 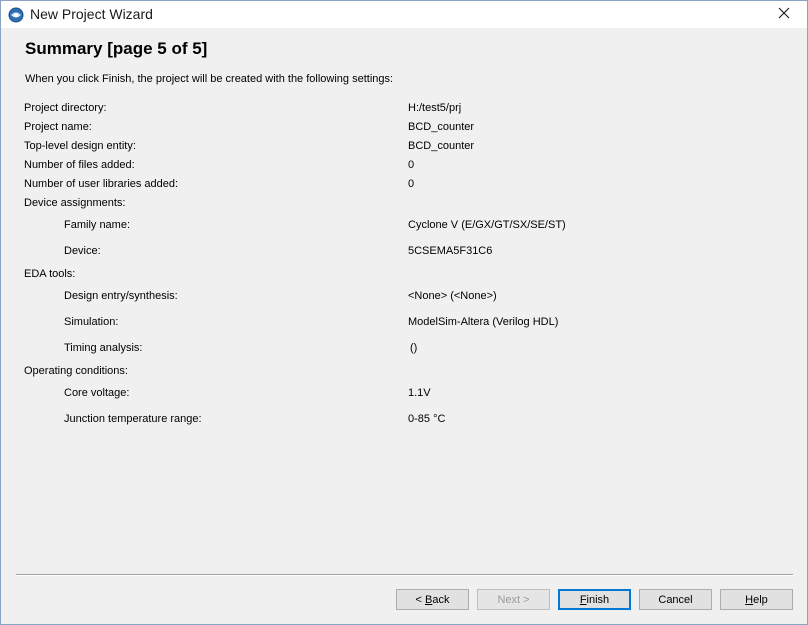 I want to click on finish-button-rest: inish, so click(x=598, y=599).